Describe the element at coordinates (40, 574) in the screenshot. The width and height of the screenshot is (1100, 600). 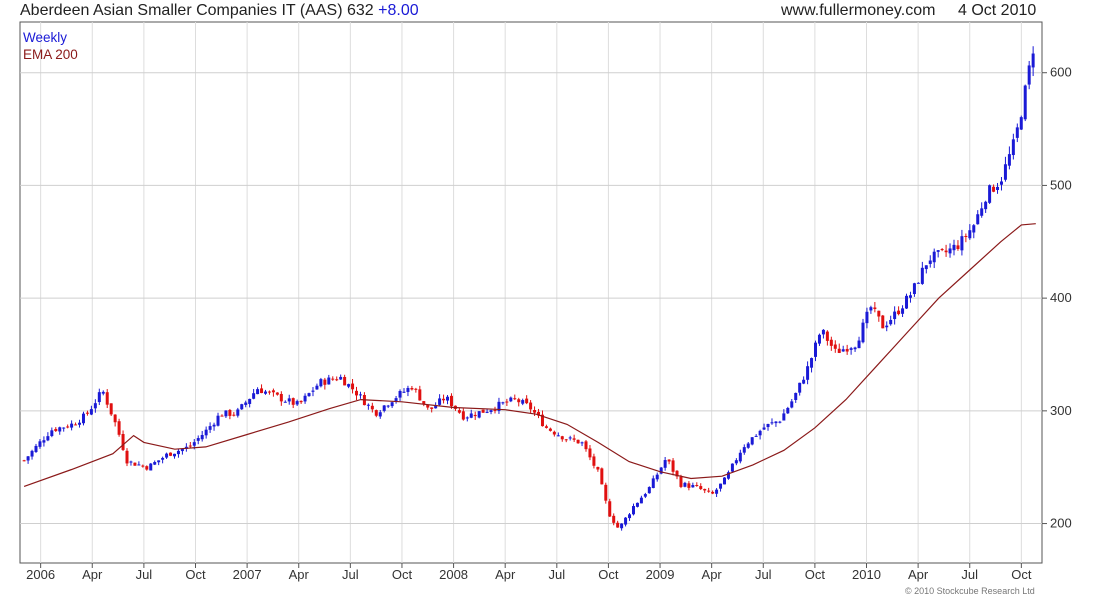
I see `x-tick-label: 2006` at that location.